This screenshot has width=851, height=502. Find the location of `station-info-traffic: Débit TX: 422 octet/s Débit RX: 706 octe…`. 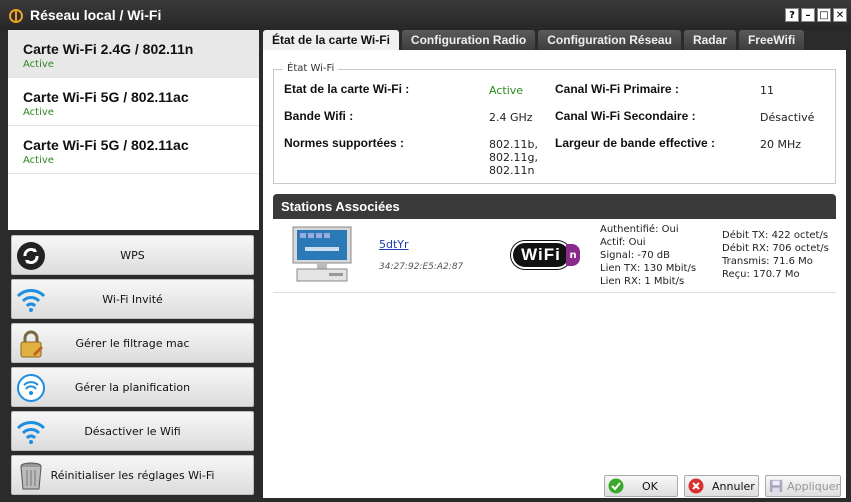

station-info-traffic: Débit TX: 422 octet/s Débit RX: 706 octe… is located at coordinates (775, 255).